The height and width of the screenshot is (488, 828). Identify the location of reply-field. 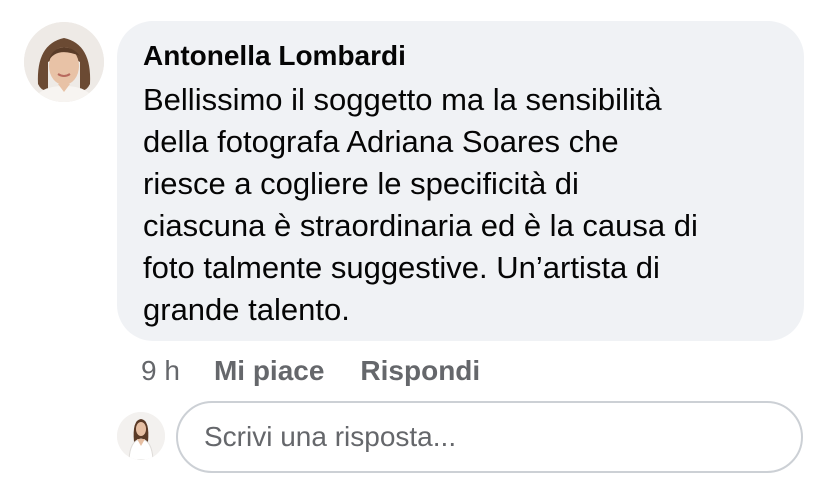
(489, 437).